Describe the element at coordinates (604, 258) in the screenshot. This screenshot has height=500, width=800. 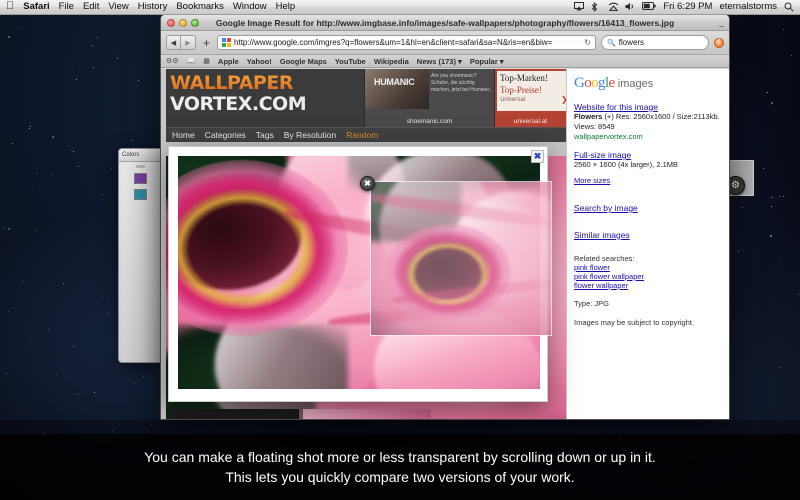
I see `related-searches-label: Related searches:` at that location.